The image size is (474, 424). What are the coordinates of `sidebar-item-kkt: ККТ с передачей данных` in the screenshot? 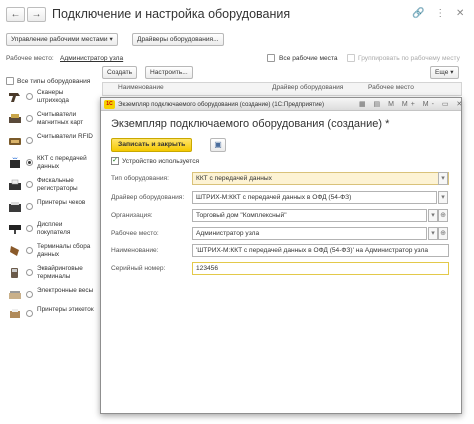 It's located at (51, 165).